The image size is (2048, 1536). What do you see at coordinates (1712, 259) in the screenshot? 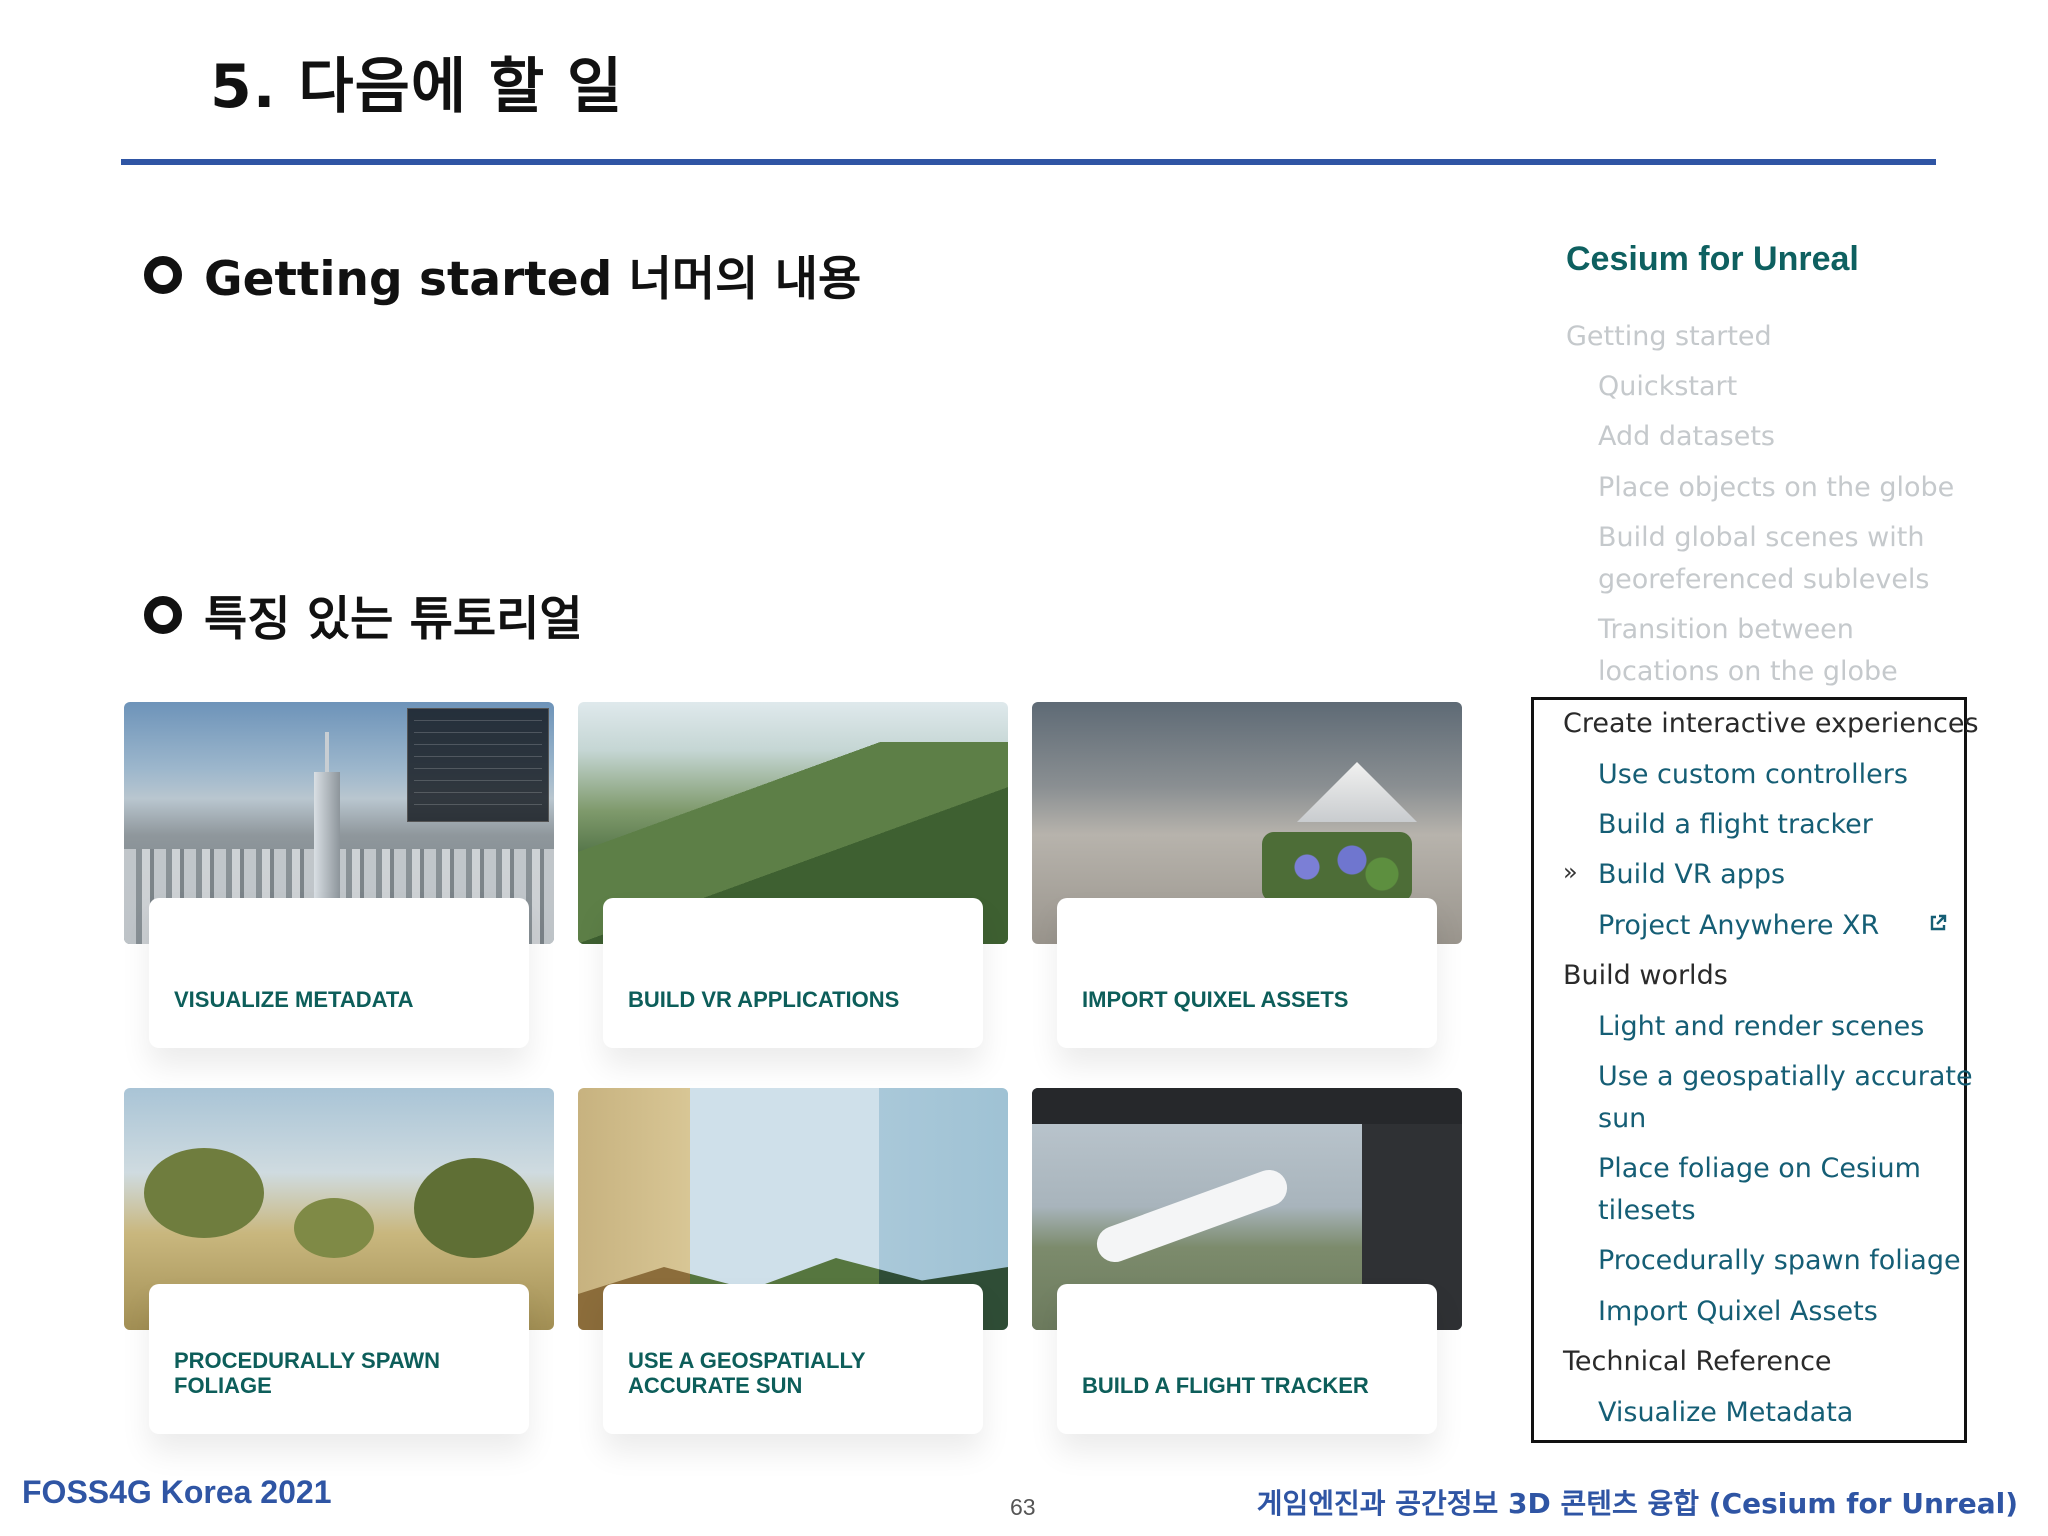
I see `sidebar-title: Cesium for Unreal` at bounding box center [1712, 259].